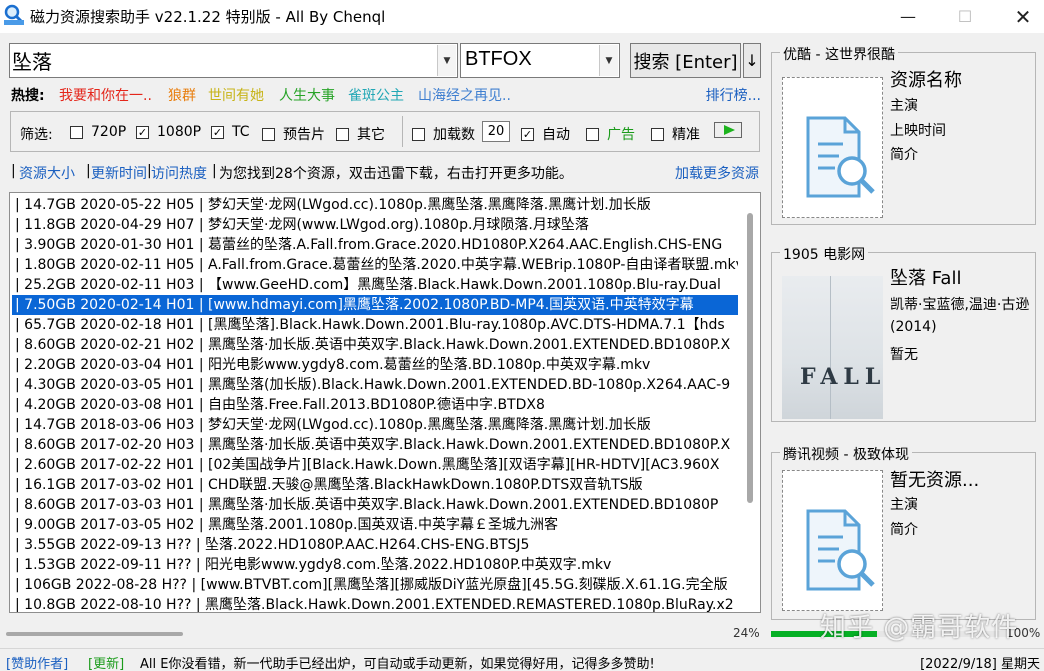 Image resolution: width=1044 pixels, height=671 pixels. What do you see at coordinates (47, 173) in the screenshot?
I see `sort-by-size-link: 资源大小` at bounding box center [47, 173].